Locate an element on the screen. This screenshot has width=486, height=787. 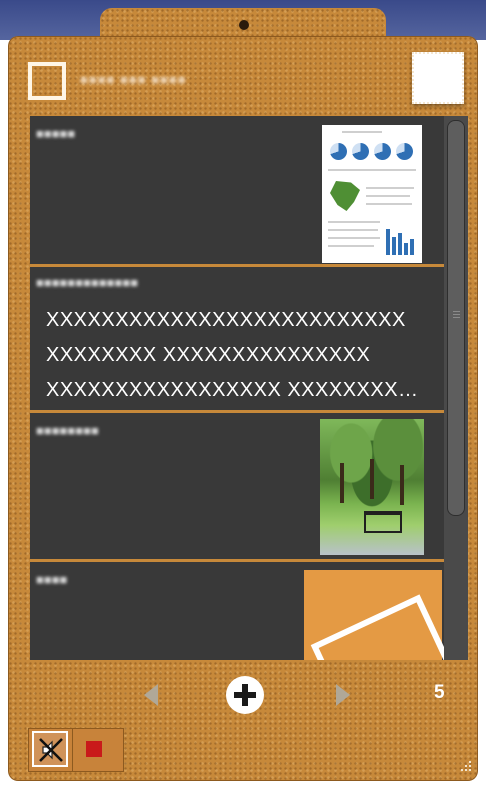
park-photo-thumbnail is located at coordinates (372, 487).